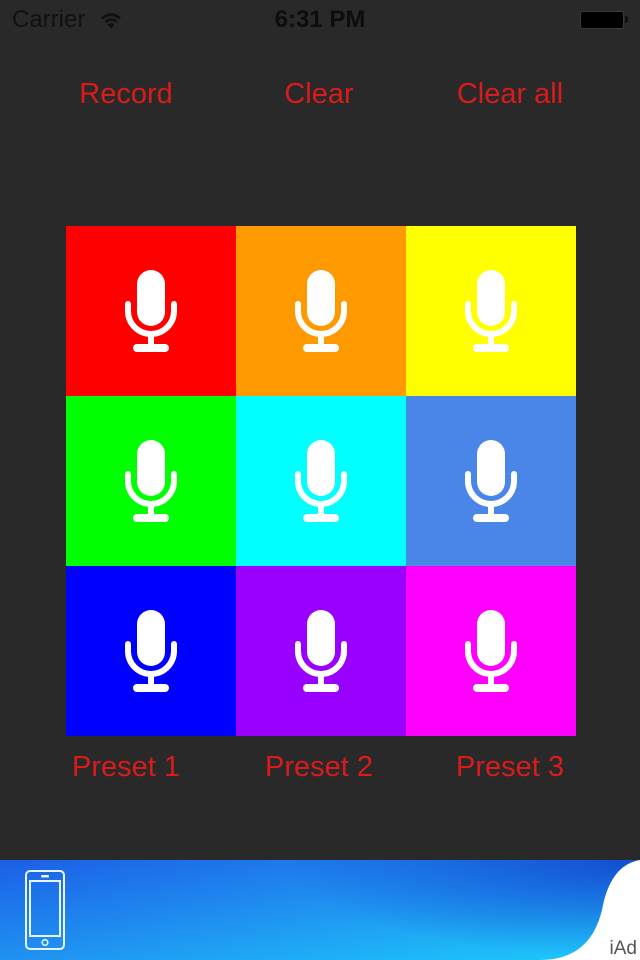 The width and height of the screenshot is (640, 960). I want to click on clock: 6:31 PM, so click(320, 19).